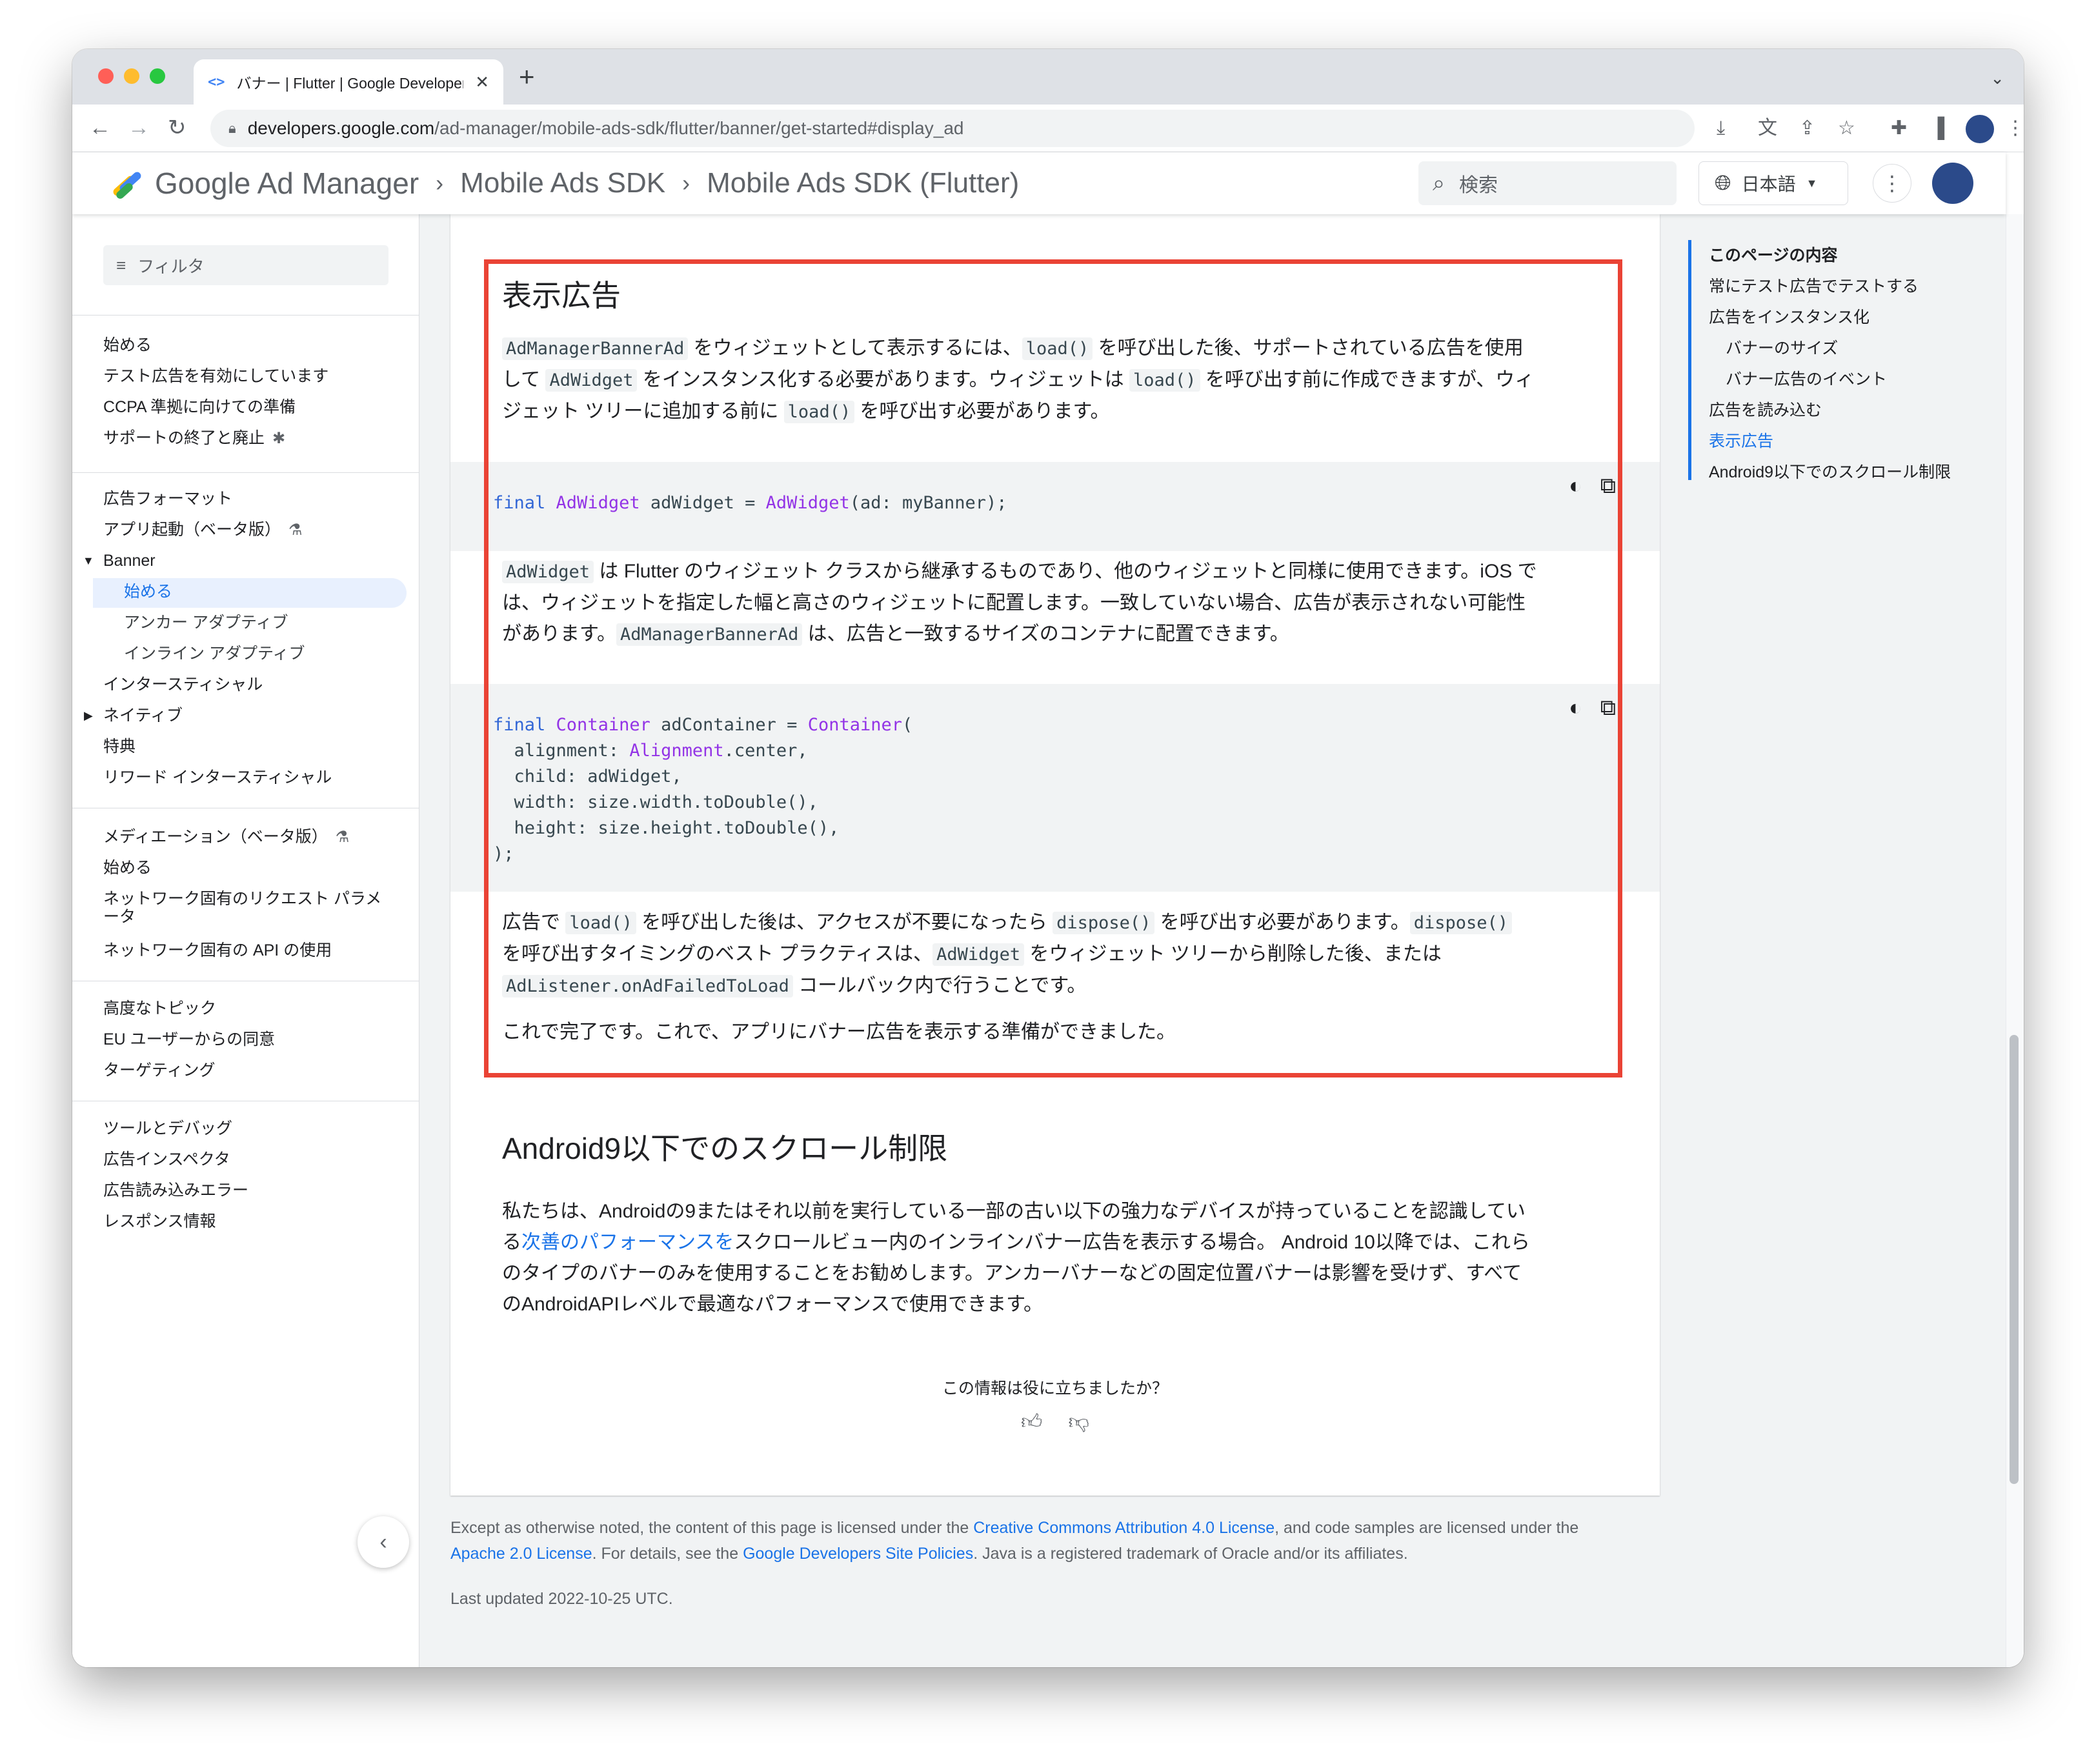 This screenshot has width=2096, height=1764. I want to click on feedback-question: この情報は役に立ちましたか？, so click(1055, 1388).